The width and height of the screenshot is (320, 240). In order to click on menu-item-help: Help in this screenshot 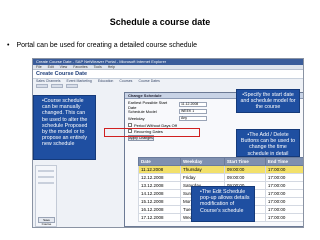, I will do `click(111, 67)`.